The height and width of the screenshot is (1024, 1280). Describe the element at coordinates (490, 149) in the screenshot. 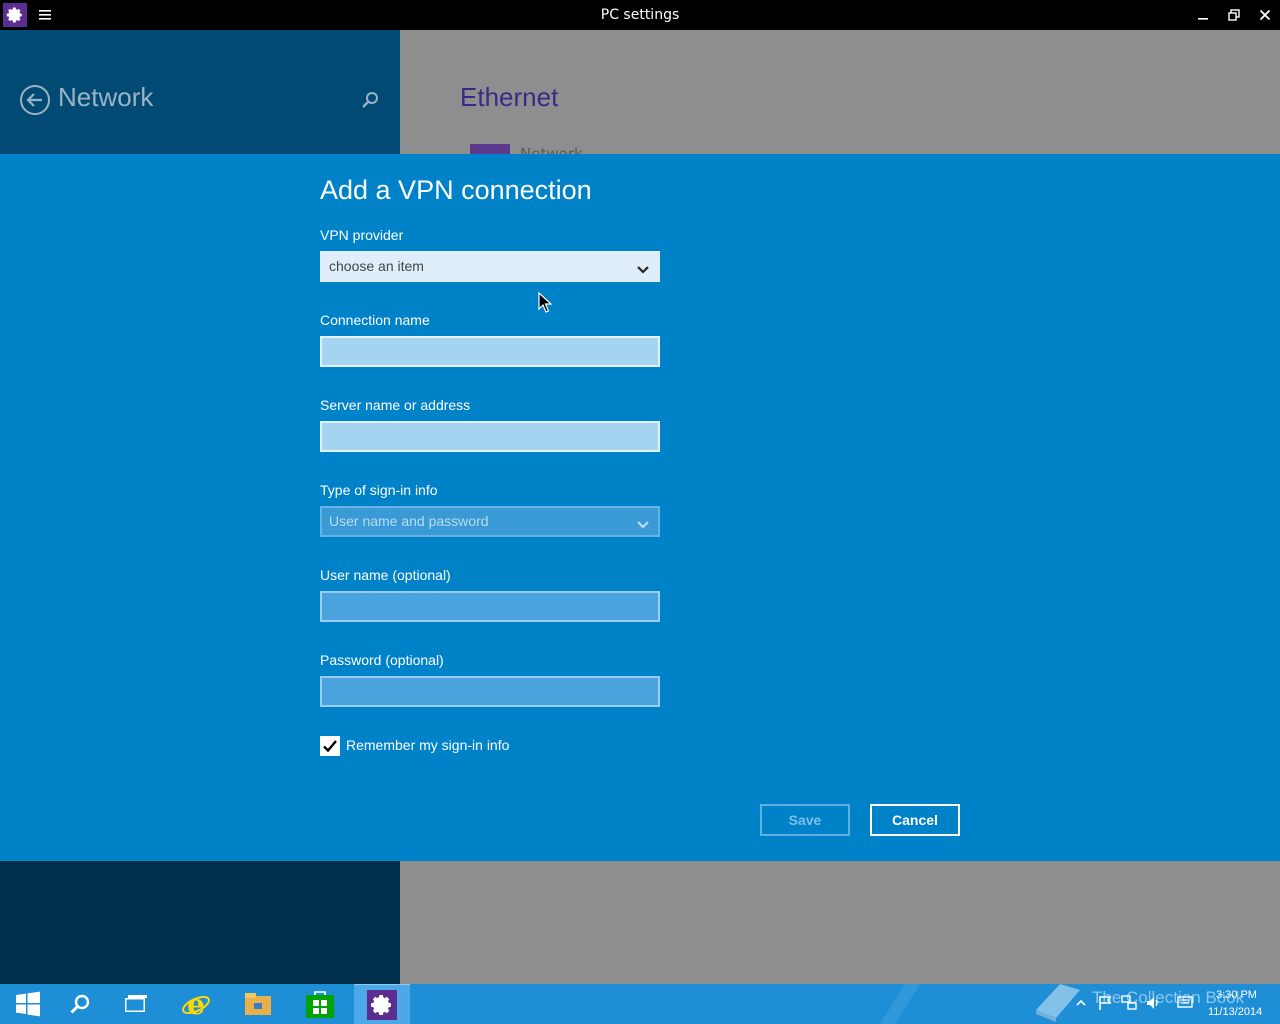

I see `network-tile-icon` at that location.